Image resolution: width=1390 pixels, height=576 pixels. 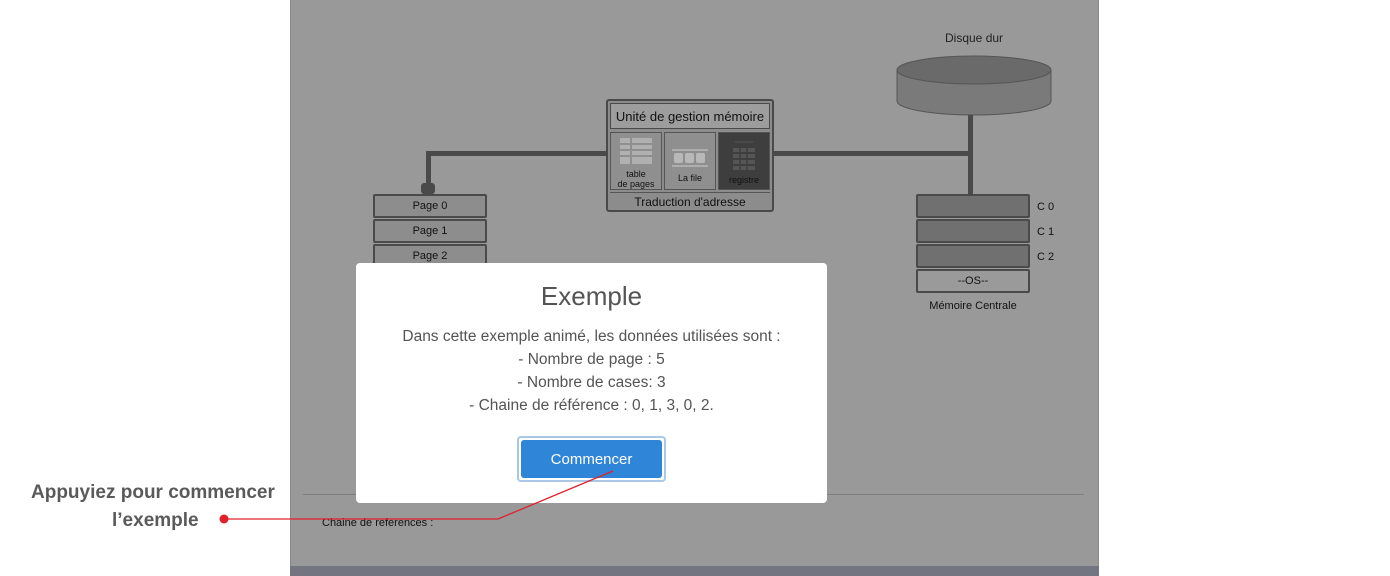 What do you see at coordinates (690, 178) in the screenshot?
I see `queue-label: La file` at bounding box center [690, 178].